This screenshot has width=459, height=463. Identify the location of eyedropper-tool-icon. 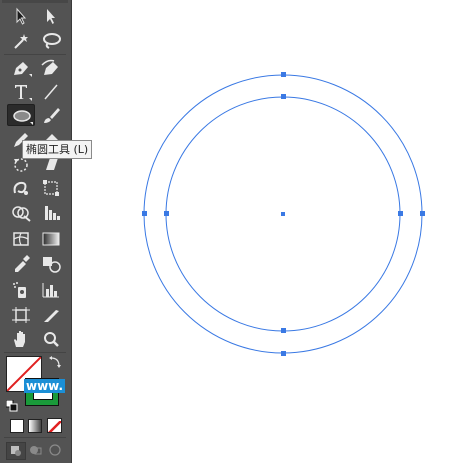
(22, 263).